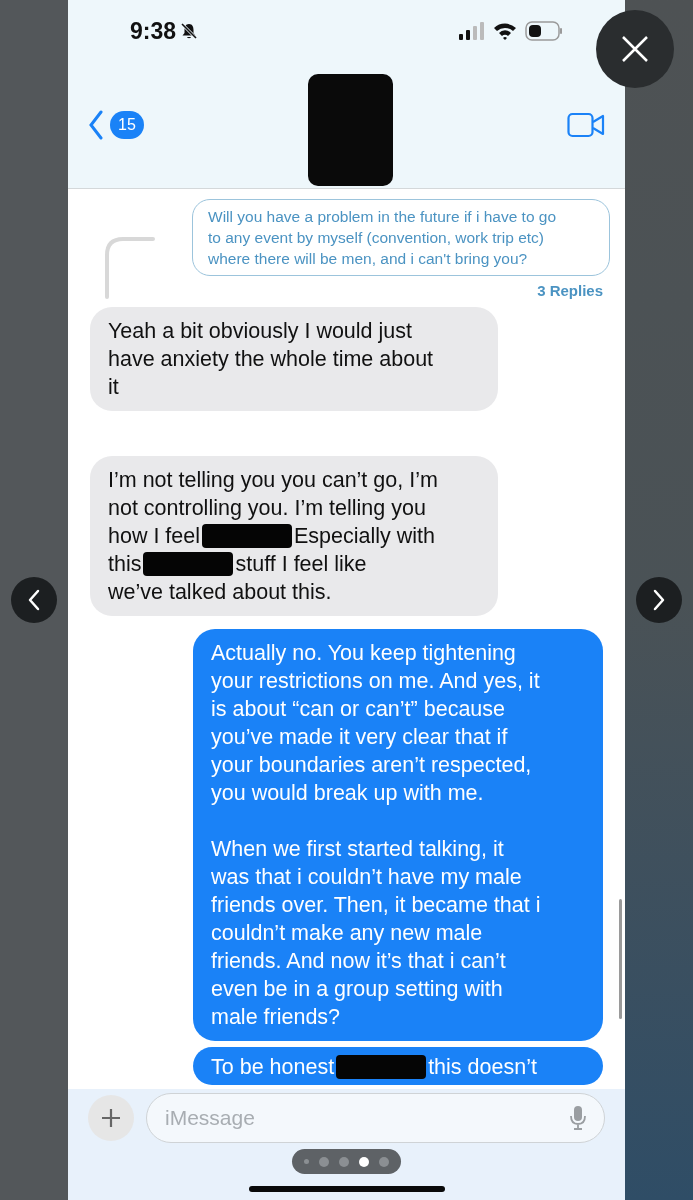  I want to click on back-chevron-icon, so click(96, 125).